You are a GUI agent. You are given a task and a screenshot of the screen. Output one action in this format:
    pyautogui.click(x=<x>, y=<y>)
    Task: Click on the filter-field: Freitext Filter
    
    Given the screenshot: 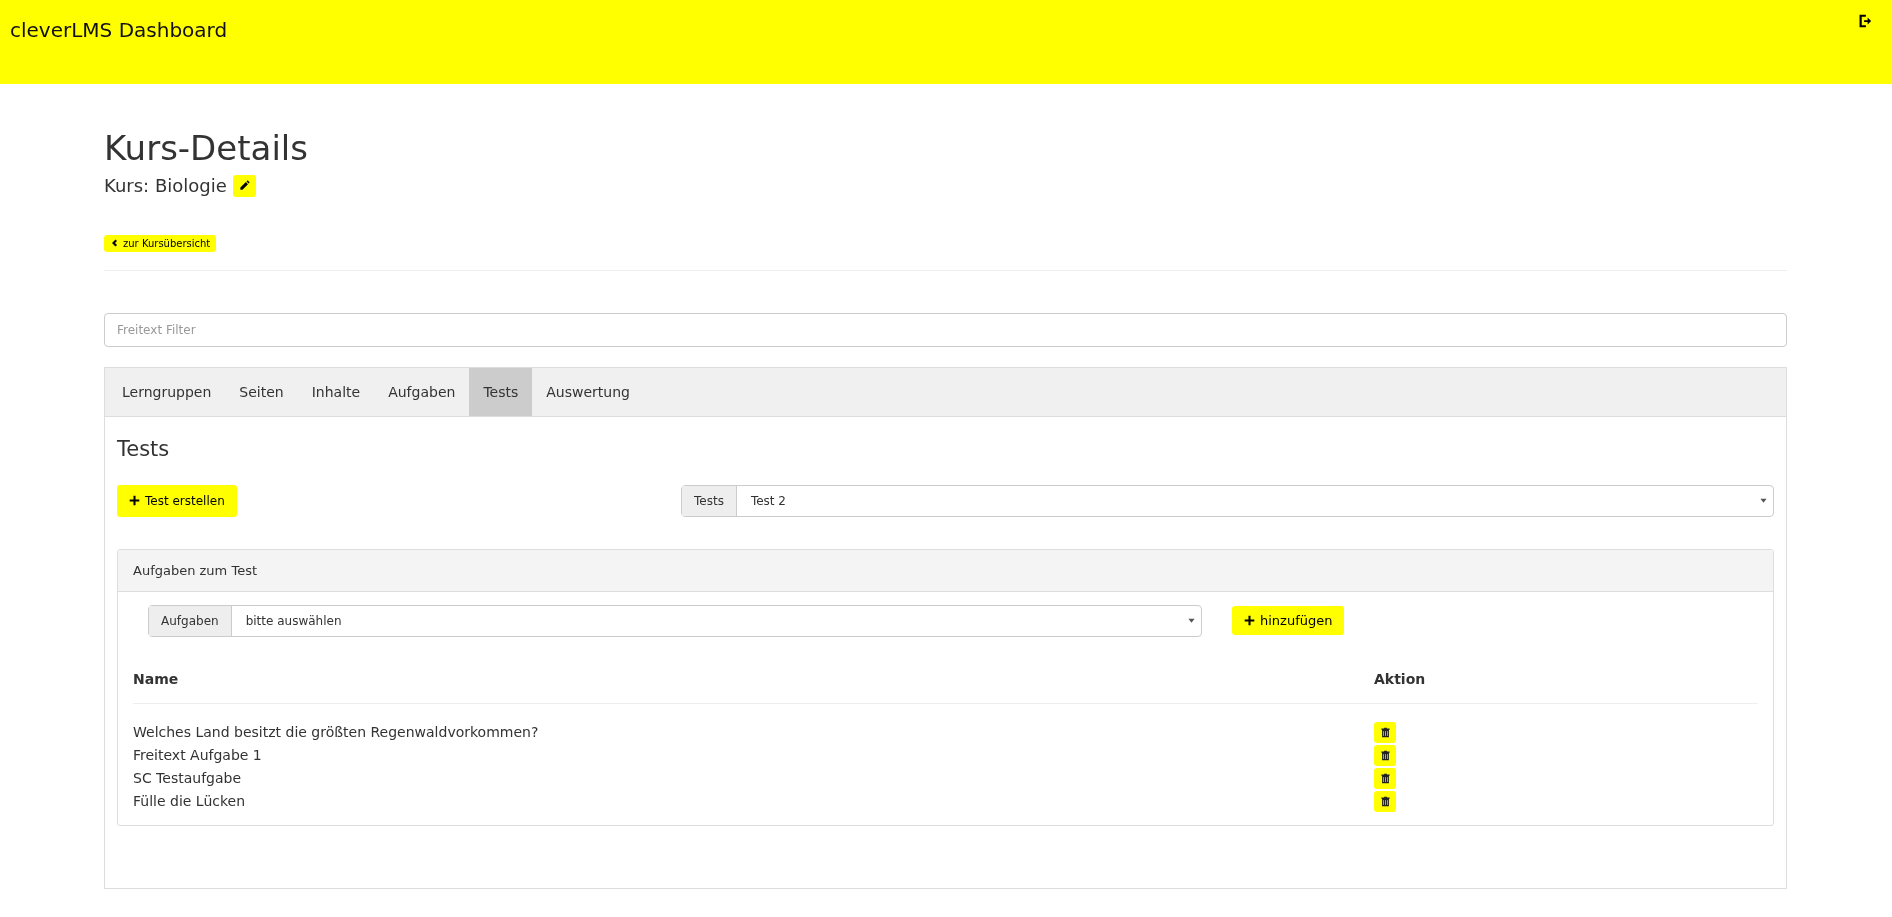 What is the action you would take?
    pyautogui.click(x=945, y=329)
    